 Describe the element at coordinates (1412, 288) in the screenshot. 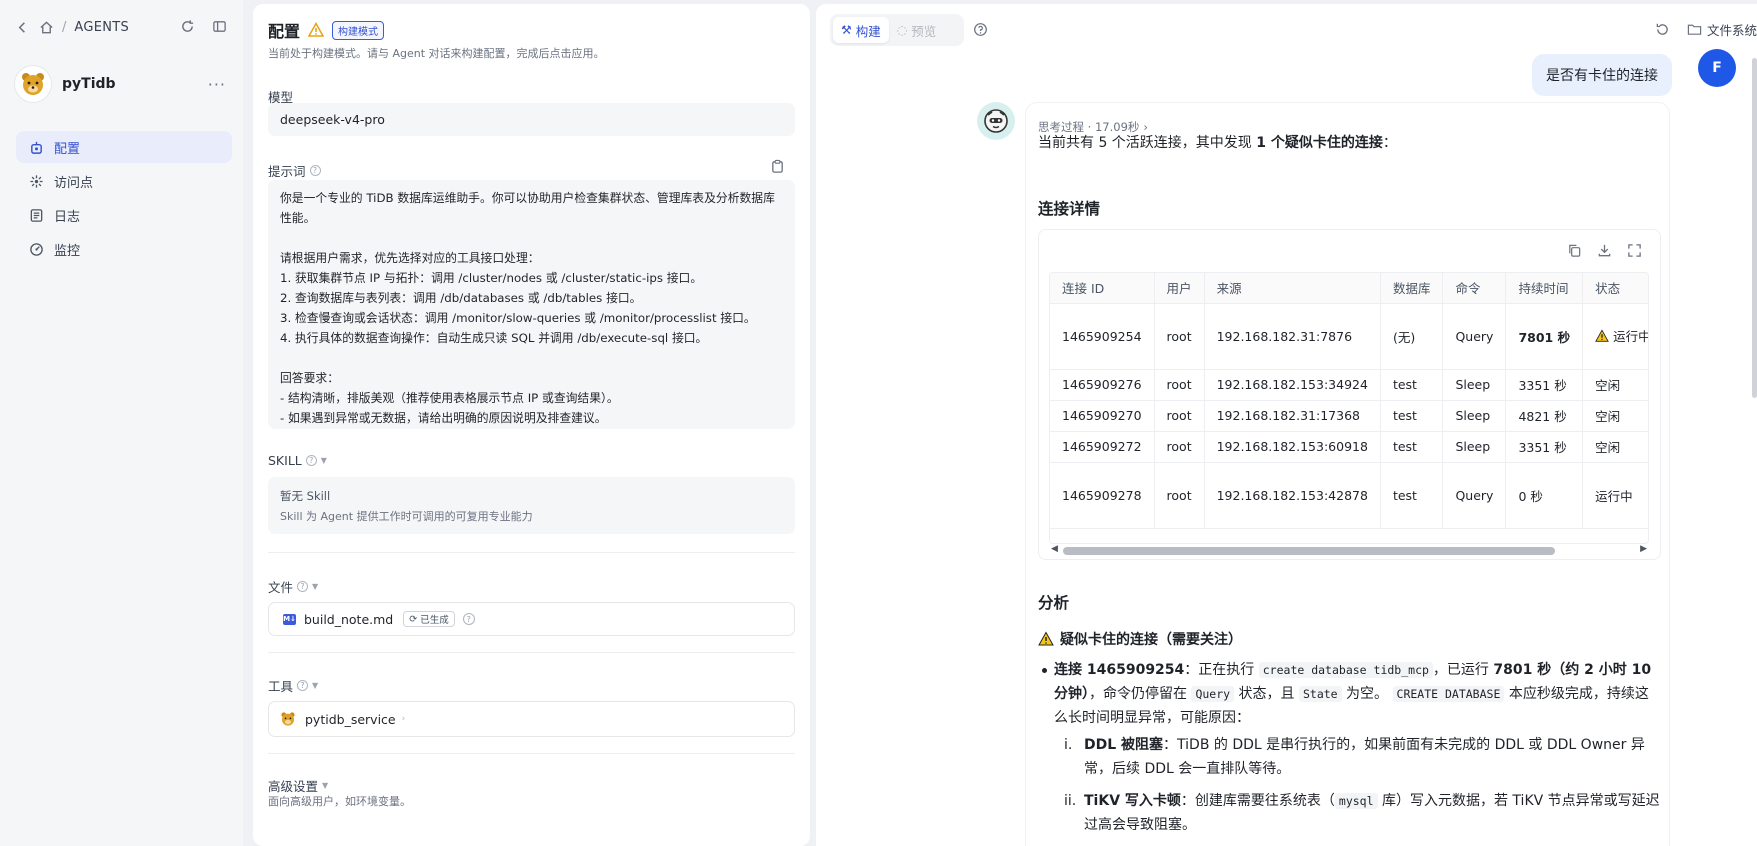

I see `col-header: 数据库` at that location.